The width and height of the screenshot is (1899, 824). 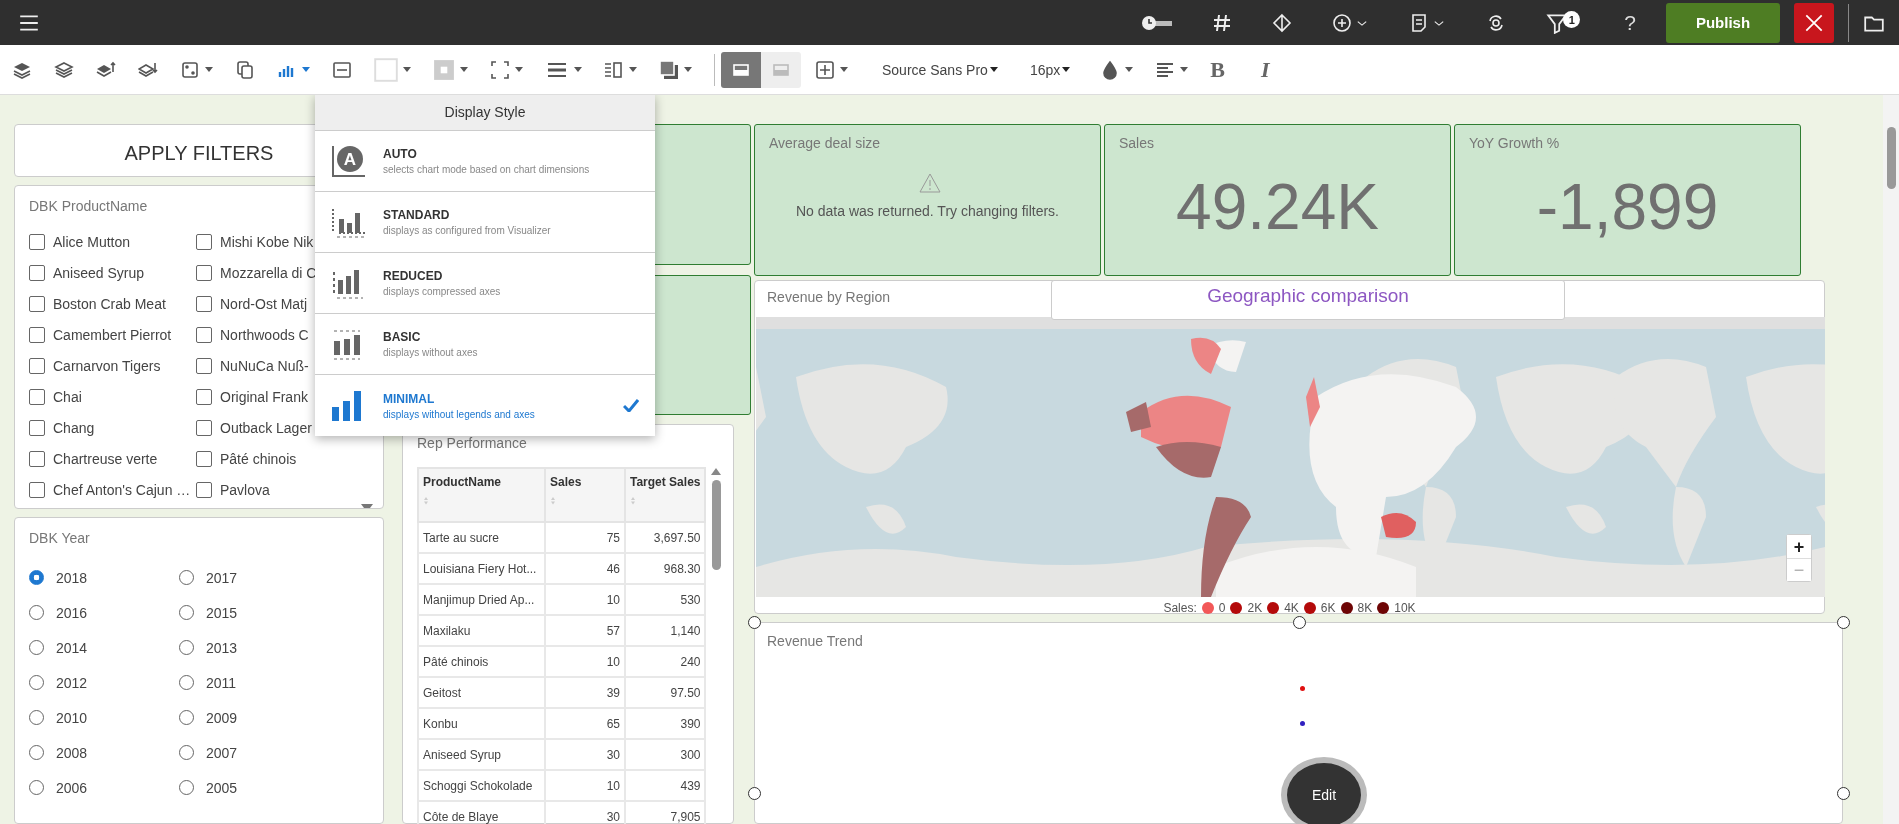 What do you see at coordinates (104, 577) in the screenshot?
I see `radio-option: 2018` at bounding box center [104, 577].